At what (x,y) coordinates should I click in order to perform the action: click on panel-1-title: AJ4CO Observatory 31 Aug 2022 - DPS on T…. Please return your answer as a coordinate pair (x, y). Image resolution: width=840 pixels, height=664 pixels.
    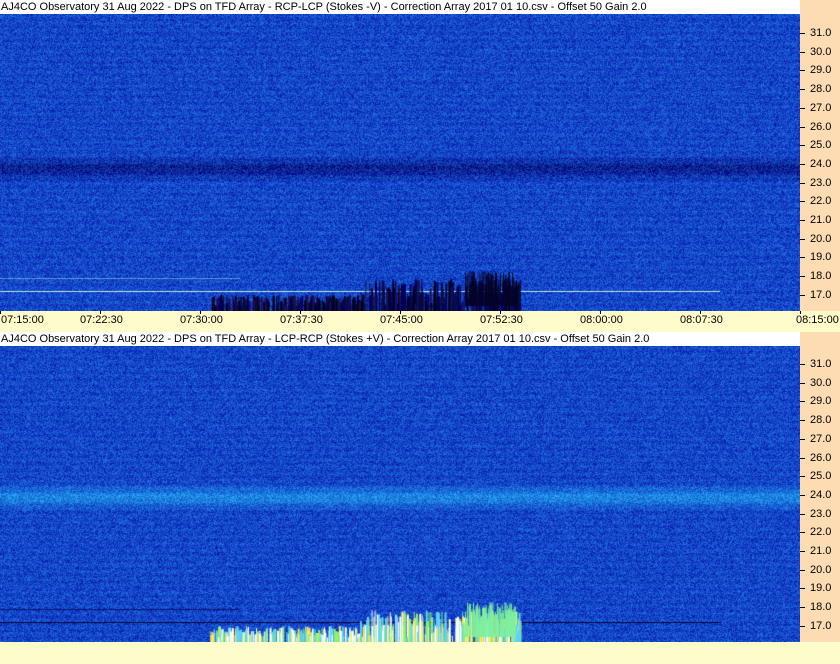
    Looking at the image, I should click on (400, 7).